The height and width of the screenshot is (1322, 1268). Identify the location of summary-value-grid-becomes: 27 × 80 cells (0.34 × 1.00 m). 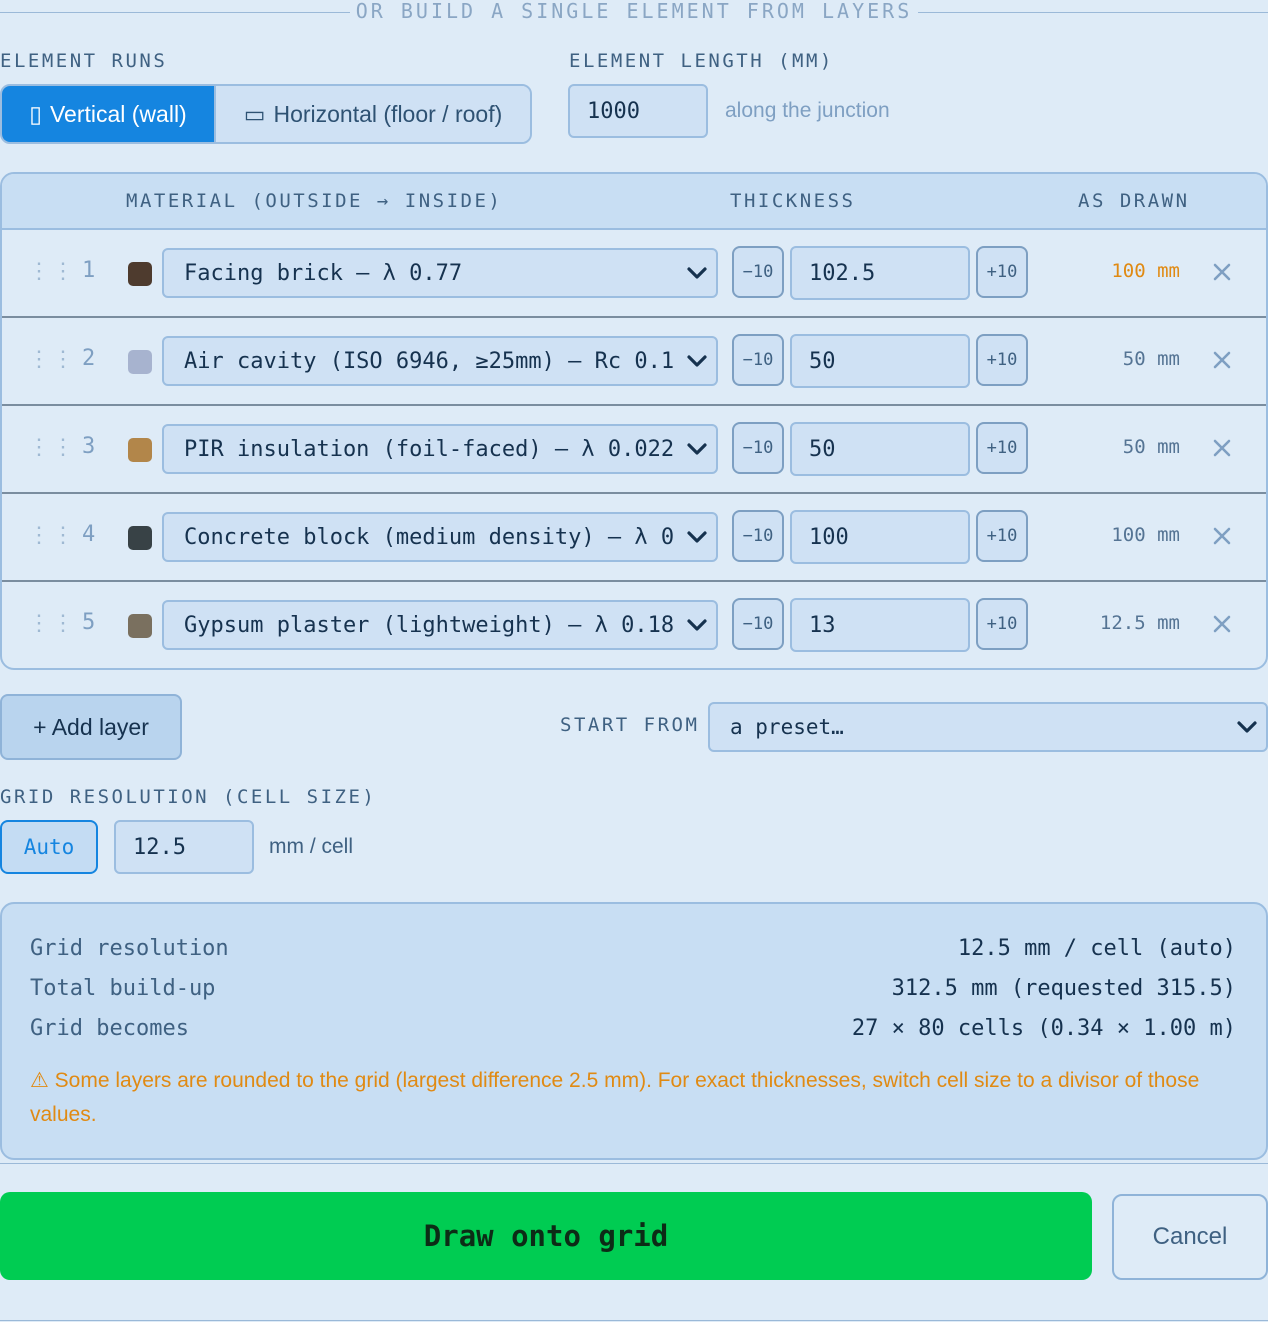
(1043, 1028).